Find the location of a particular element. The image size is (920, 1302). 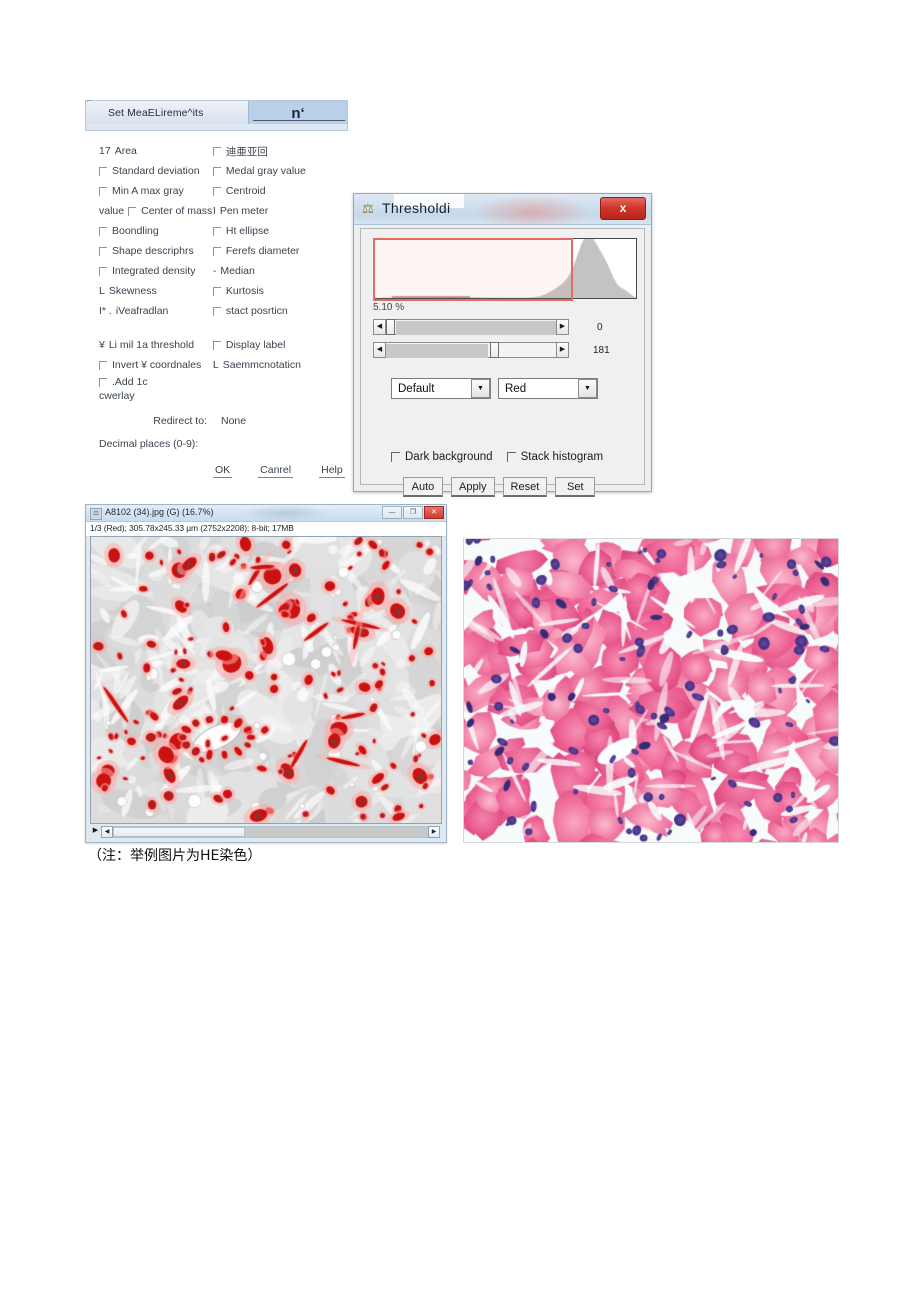

image-scrollbar: ▶ ◀ ▶ is located at coordinates (265, 831).